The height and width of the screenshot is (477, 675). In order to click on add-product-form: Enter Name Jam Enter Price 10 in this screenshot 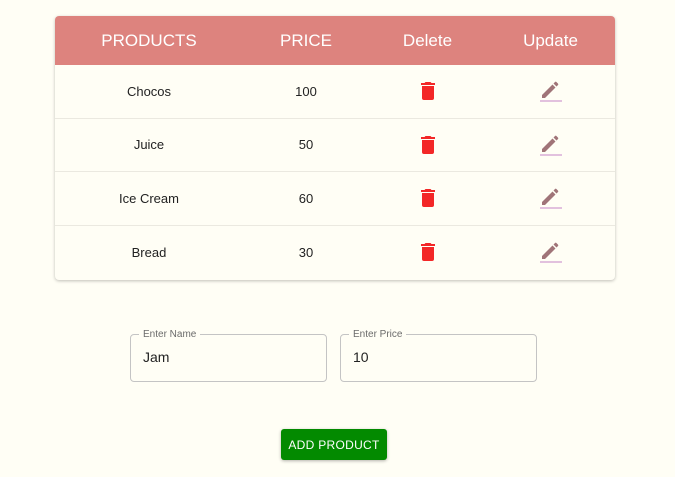, I will do `click(333, 355)`.